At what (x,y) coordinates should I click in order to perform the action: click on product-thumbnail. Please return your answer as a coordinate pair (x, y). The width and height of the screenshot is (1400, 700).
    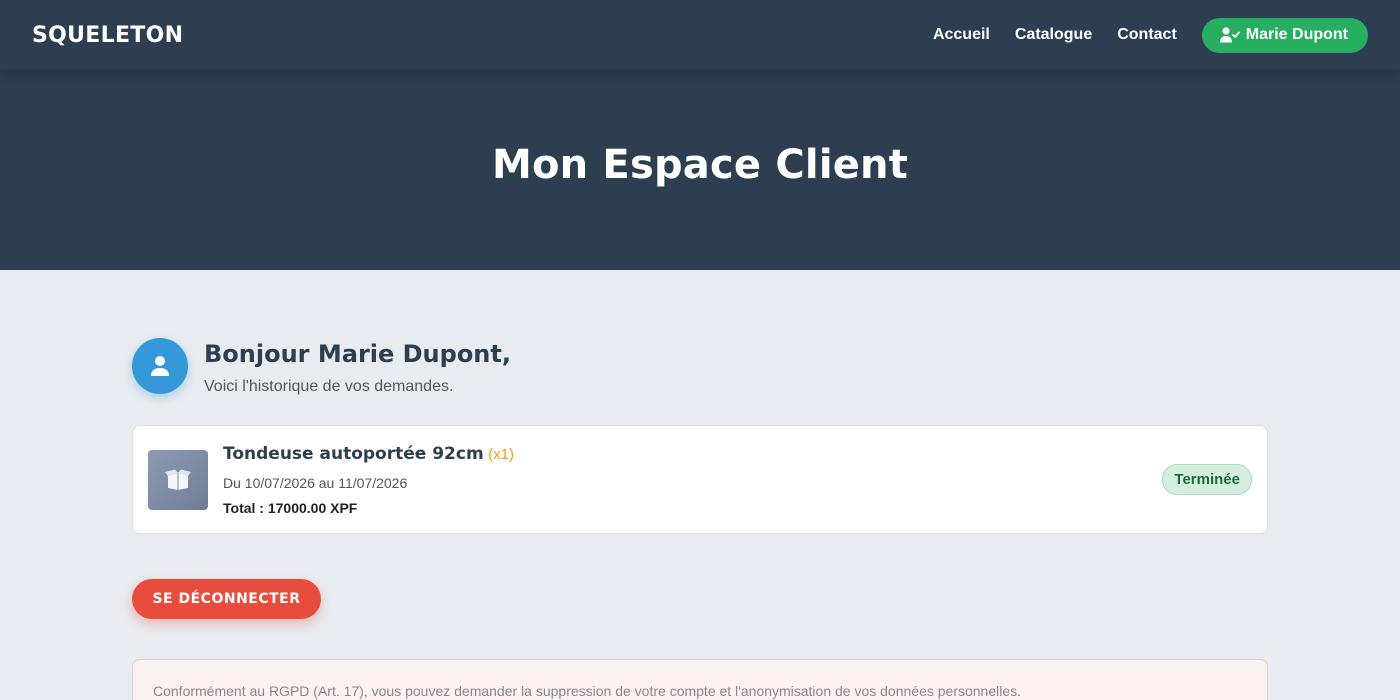
    Looking at the image, I should click on (178, 479).